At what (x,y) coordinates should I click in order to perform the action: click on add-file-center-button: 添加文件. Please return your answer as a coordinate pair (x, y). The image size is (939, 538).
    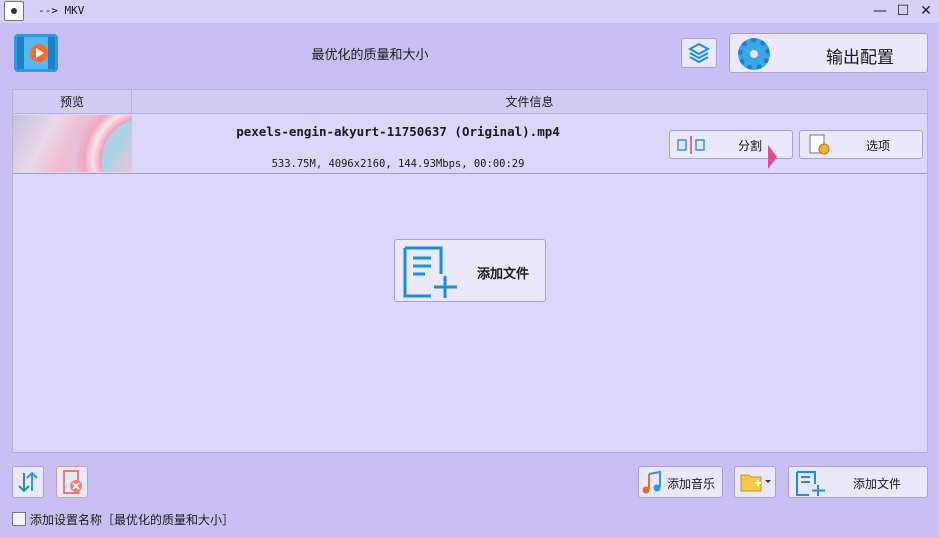
    Looking at the image, I should click on (470, 270).